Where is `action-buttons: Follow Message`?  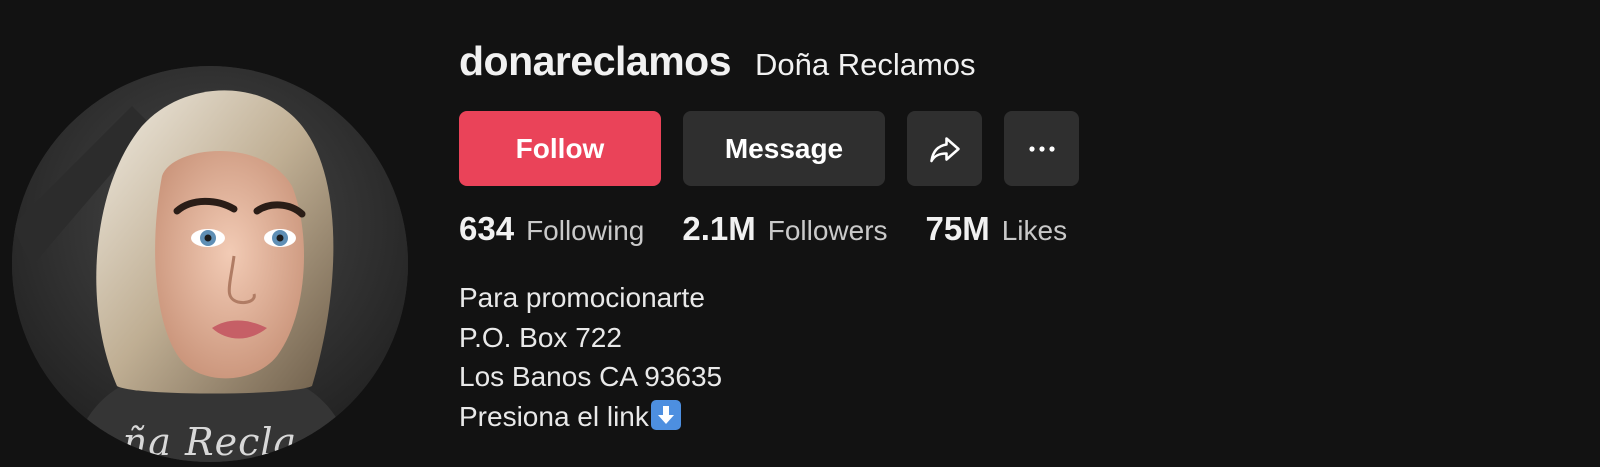 action-buttons: Follow Message is located at coordinates (769, 148).